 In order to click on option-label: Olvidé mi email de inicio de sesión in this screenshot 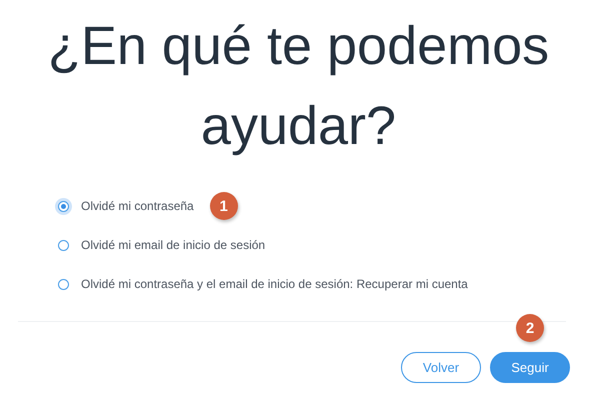, I will do `click(173, 245)`.